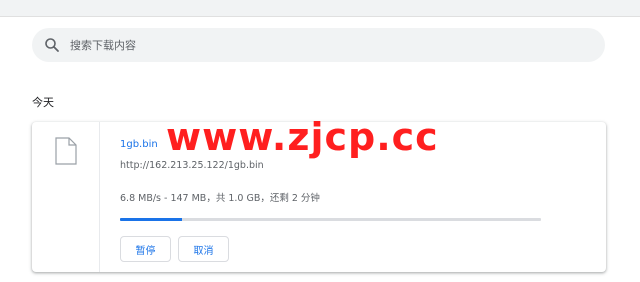  What do you see at coordinates (192, 165) in the screenshot?
I see `file-url: http://162.213.25.122/1gb.bin` at bounding box center [192, 165].